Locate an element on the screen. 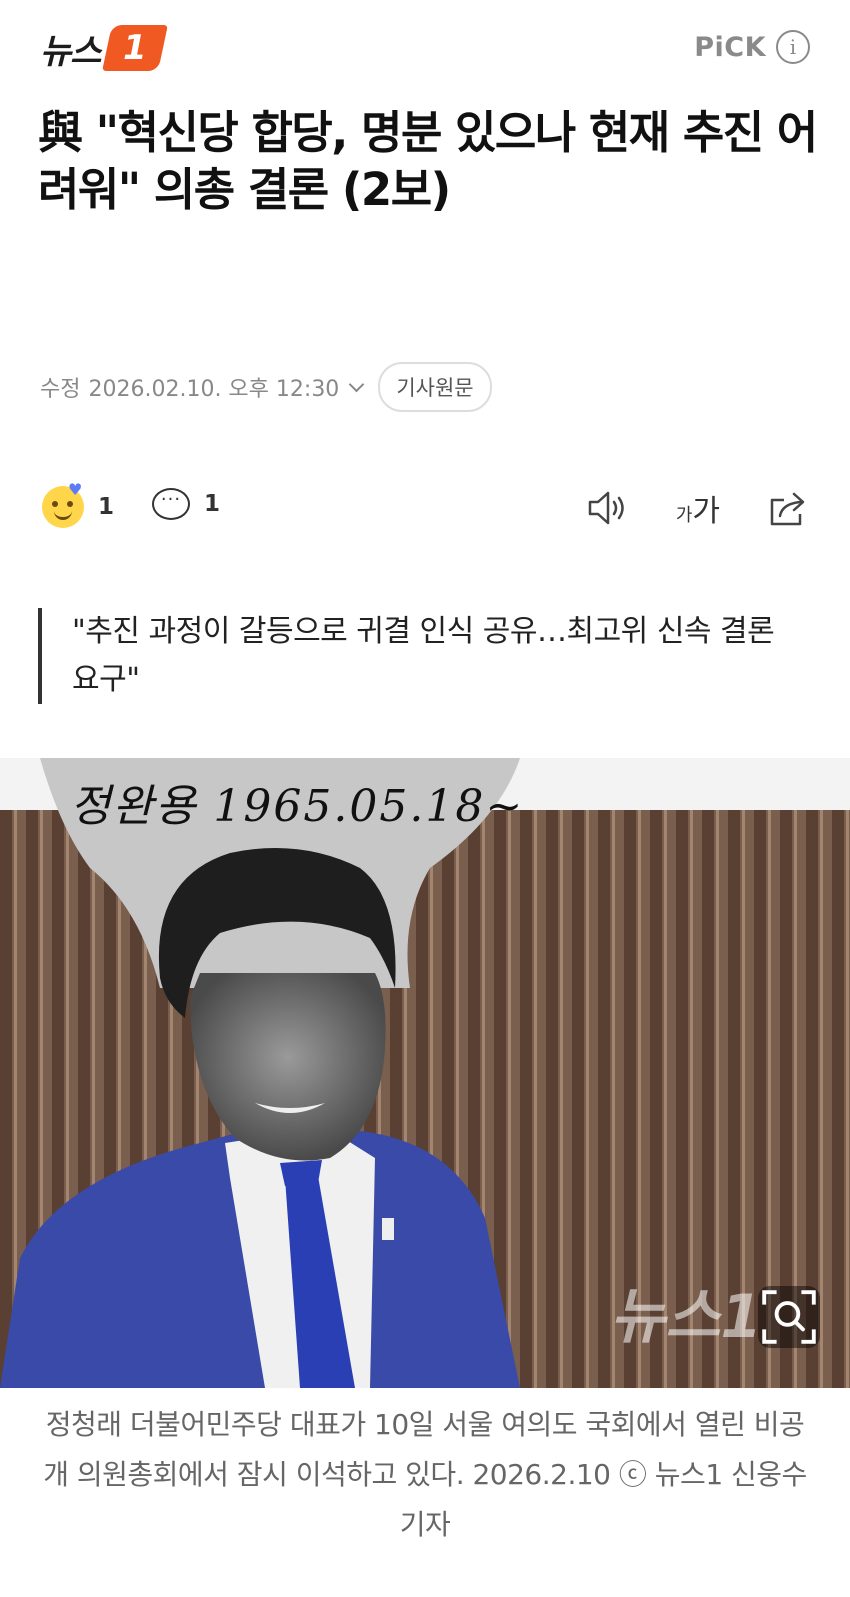 The image size is (850, 1597). news1-logo: 뉴스 1 is located at coordinates (104, 48).